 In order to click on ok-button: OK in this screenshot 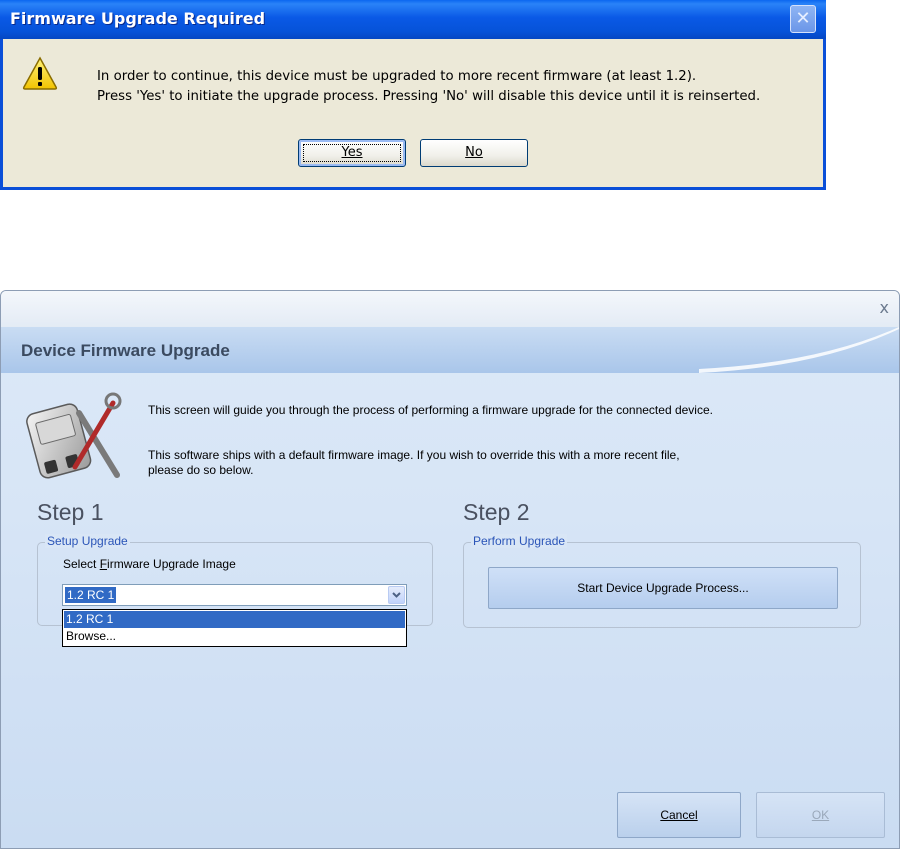, I will do `click(820, 815)`.